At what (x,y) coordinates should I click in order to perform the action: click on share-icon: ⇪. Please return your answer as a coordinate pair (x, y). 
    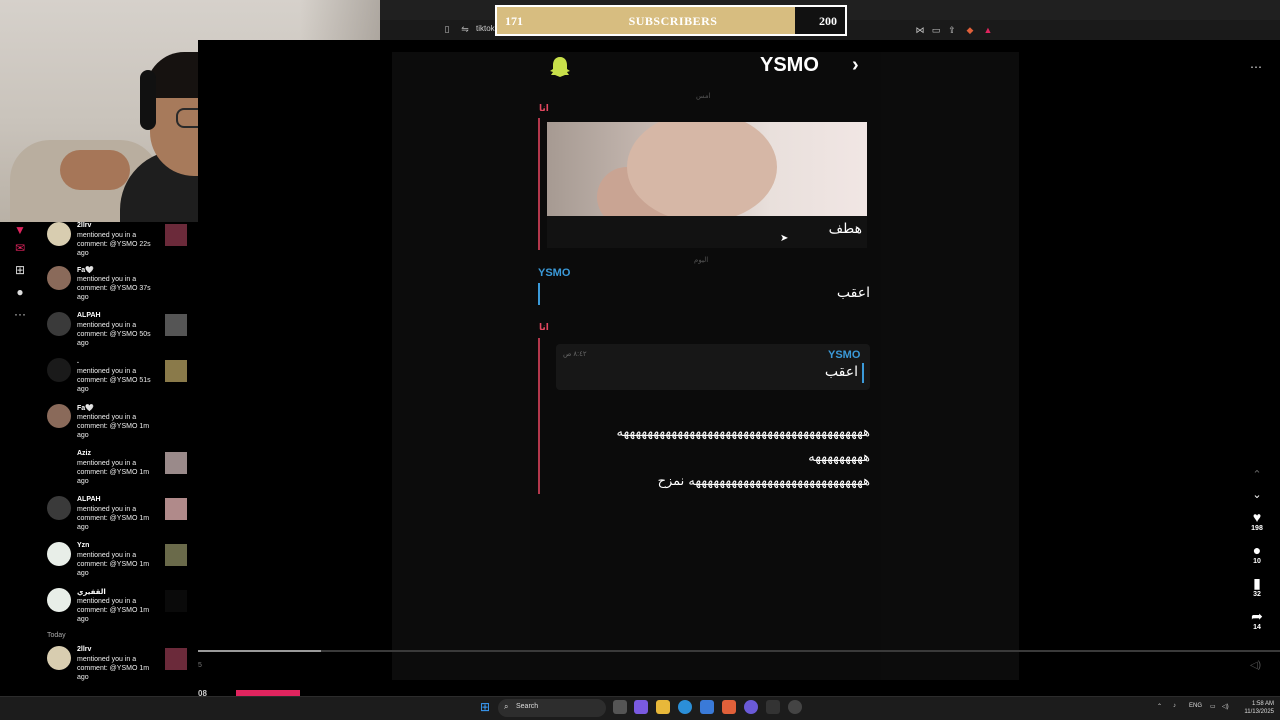
    Looking at the image, I should click on (952, 30).